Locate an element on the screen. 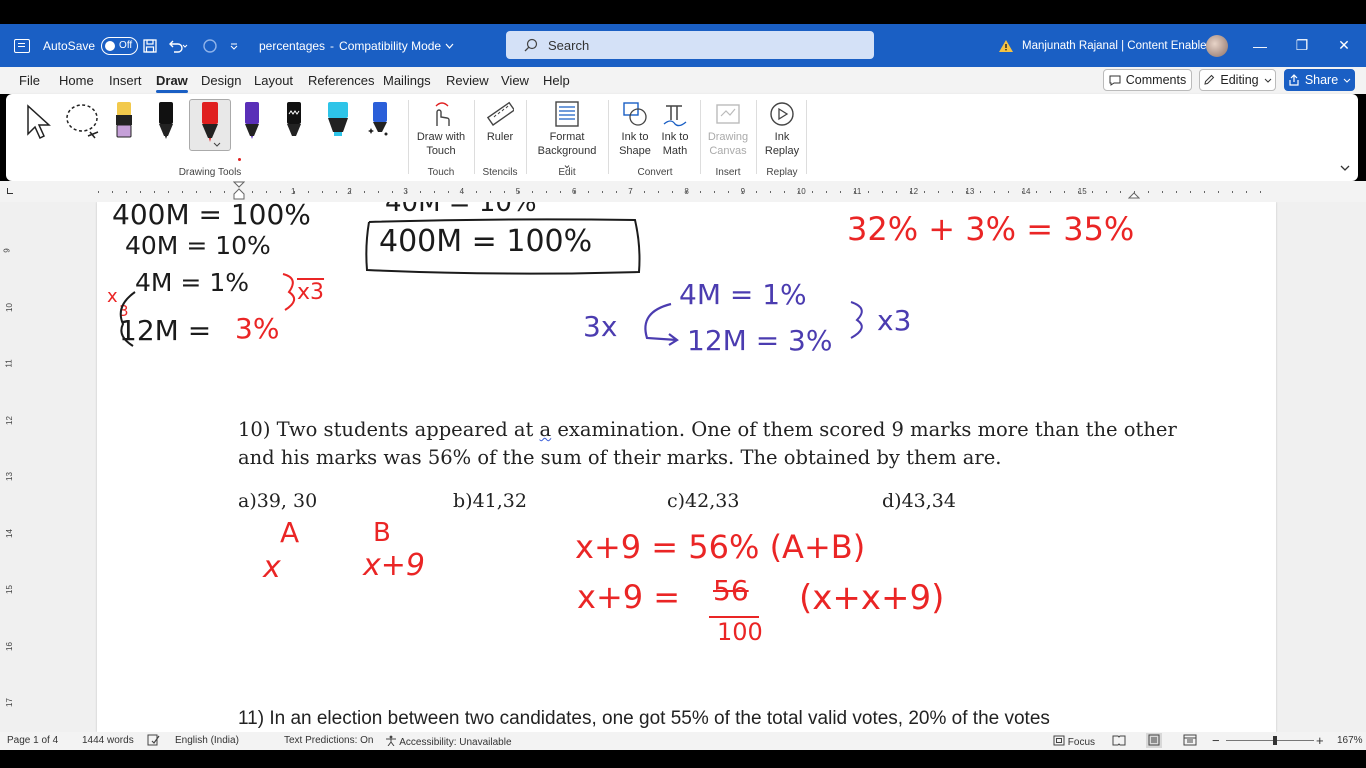 This screenshot has width=1366, height=768. touch-hand-icon is located at coordinates (442, 114).